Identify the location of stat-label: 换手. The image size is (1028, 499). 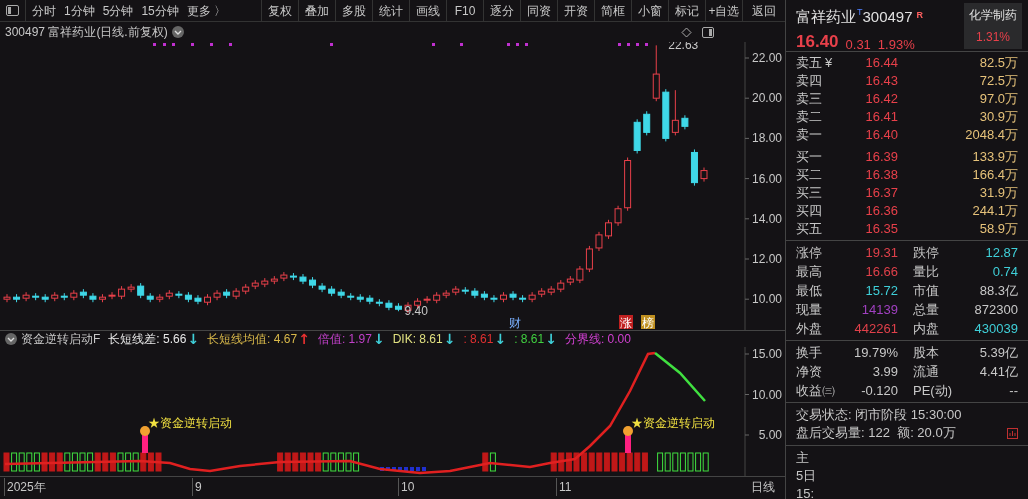
(809, 352).